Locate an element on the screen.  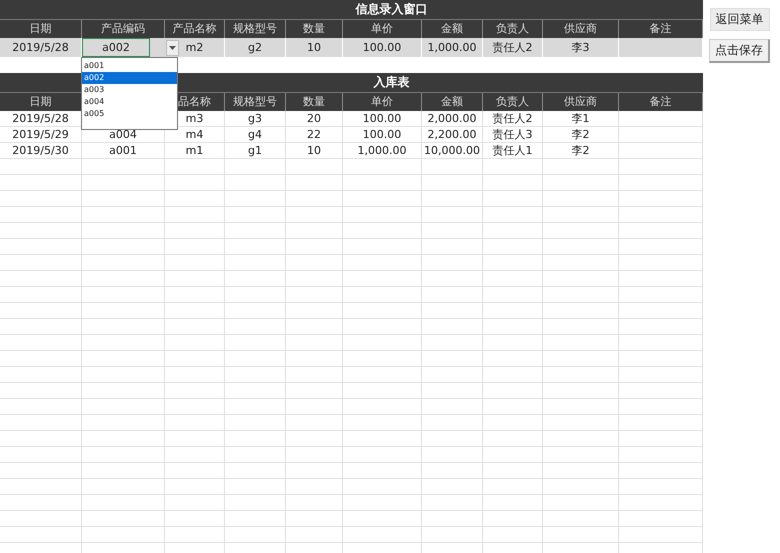
table-cell: a004 is located at coordinates (123, 134).